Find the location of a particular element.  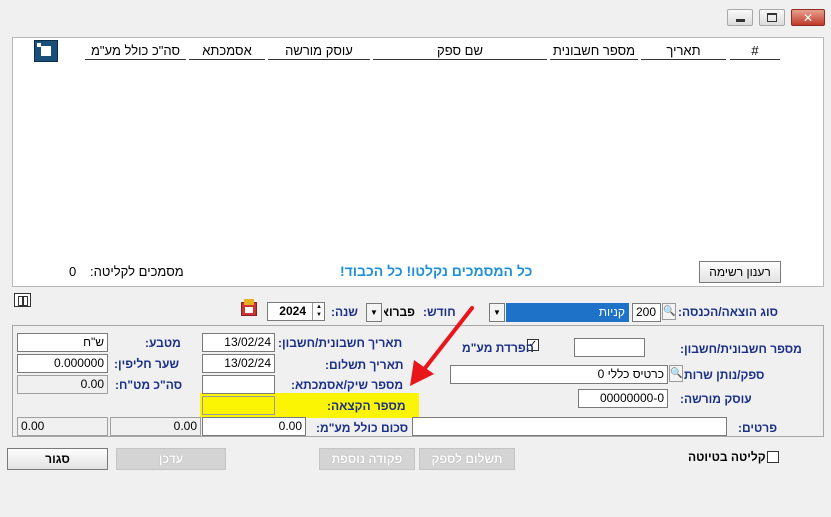

draft-checkbox is located at coordinates (773, 457).